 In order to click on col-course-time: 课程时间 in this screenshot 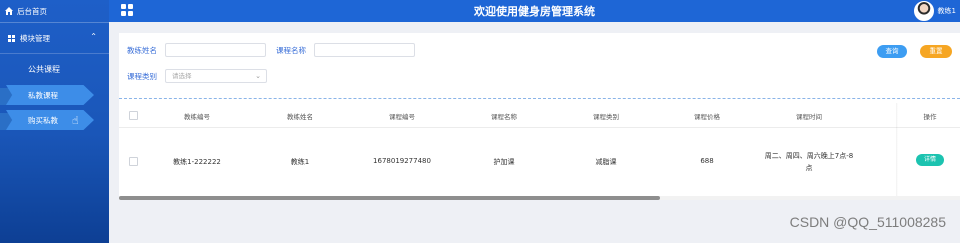, I will do `click(809, 117)`.